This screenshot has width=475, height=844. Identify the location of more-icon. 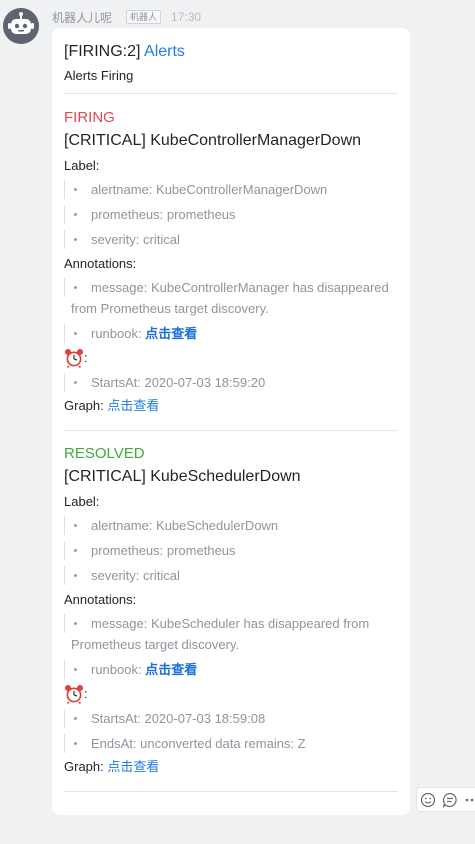
(469, 799).